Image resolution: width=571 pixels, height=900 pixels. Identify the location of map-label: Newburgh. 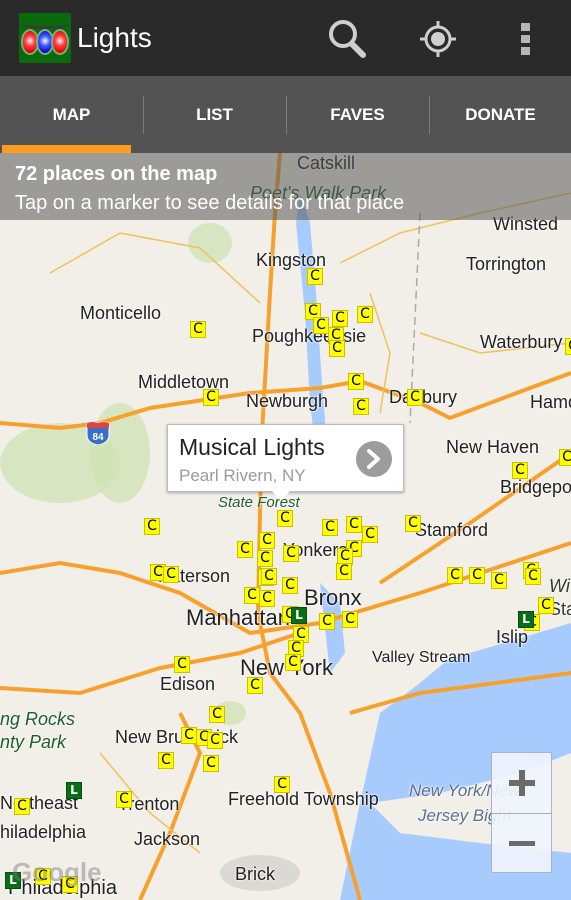
(287, 401).